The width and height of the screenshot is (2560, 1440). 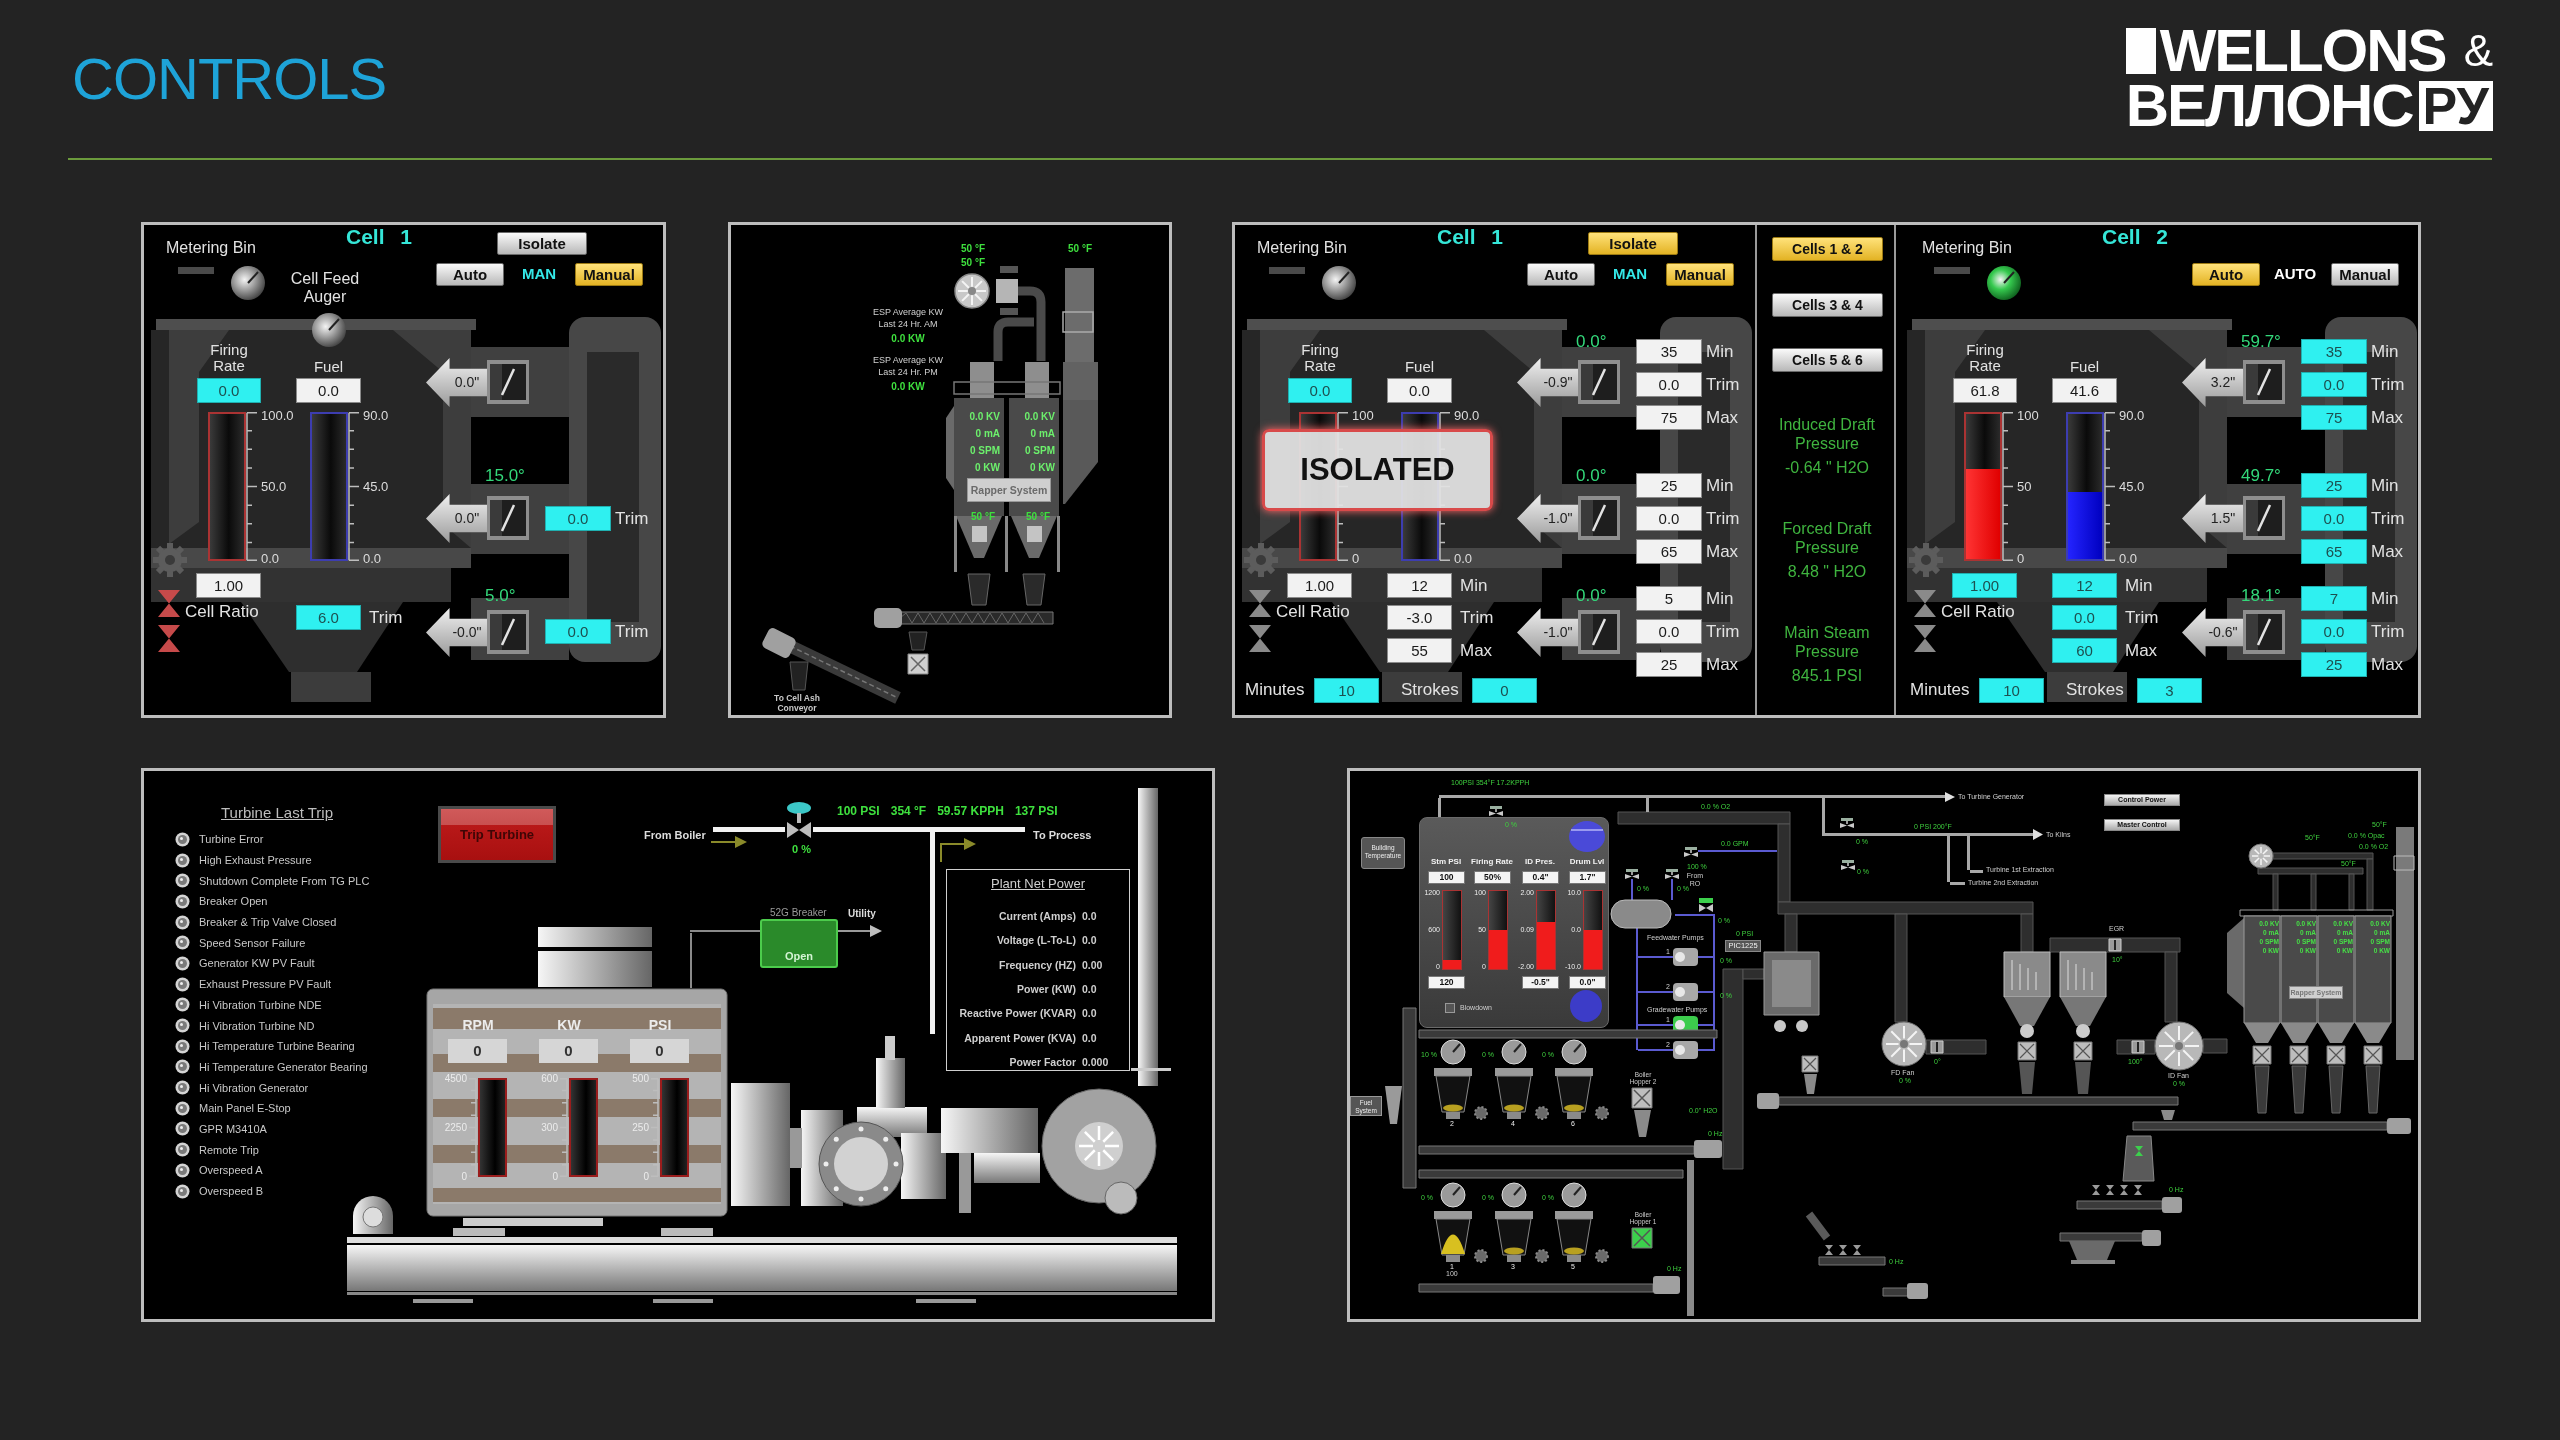 I want to click on cell-ratio-label: Cell Ratio, so click(x=1978, y=611).